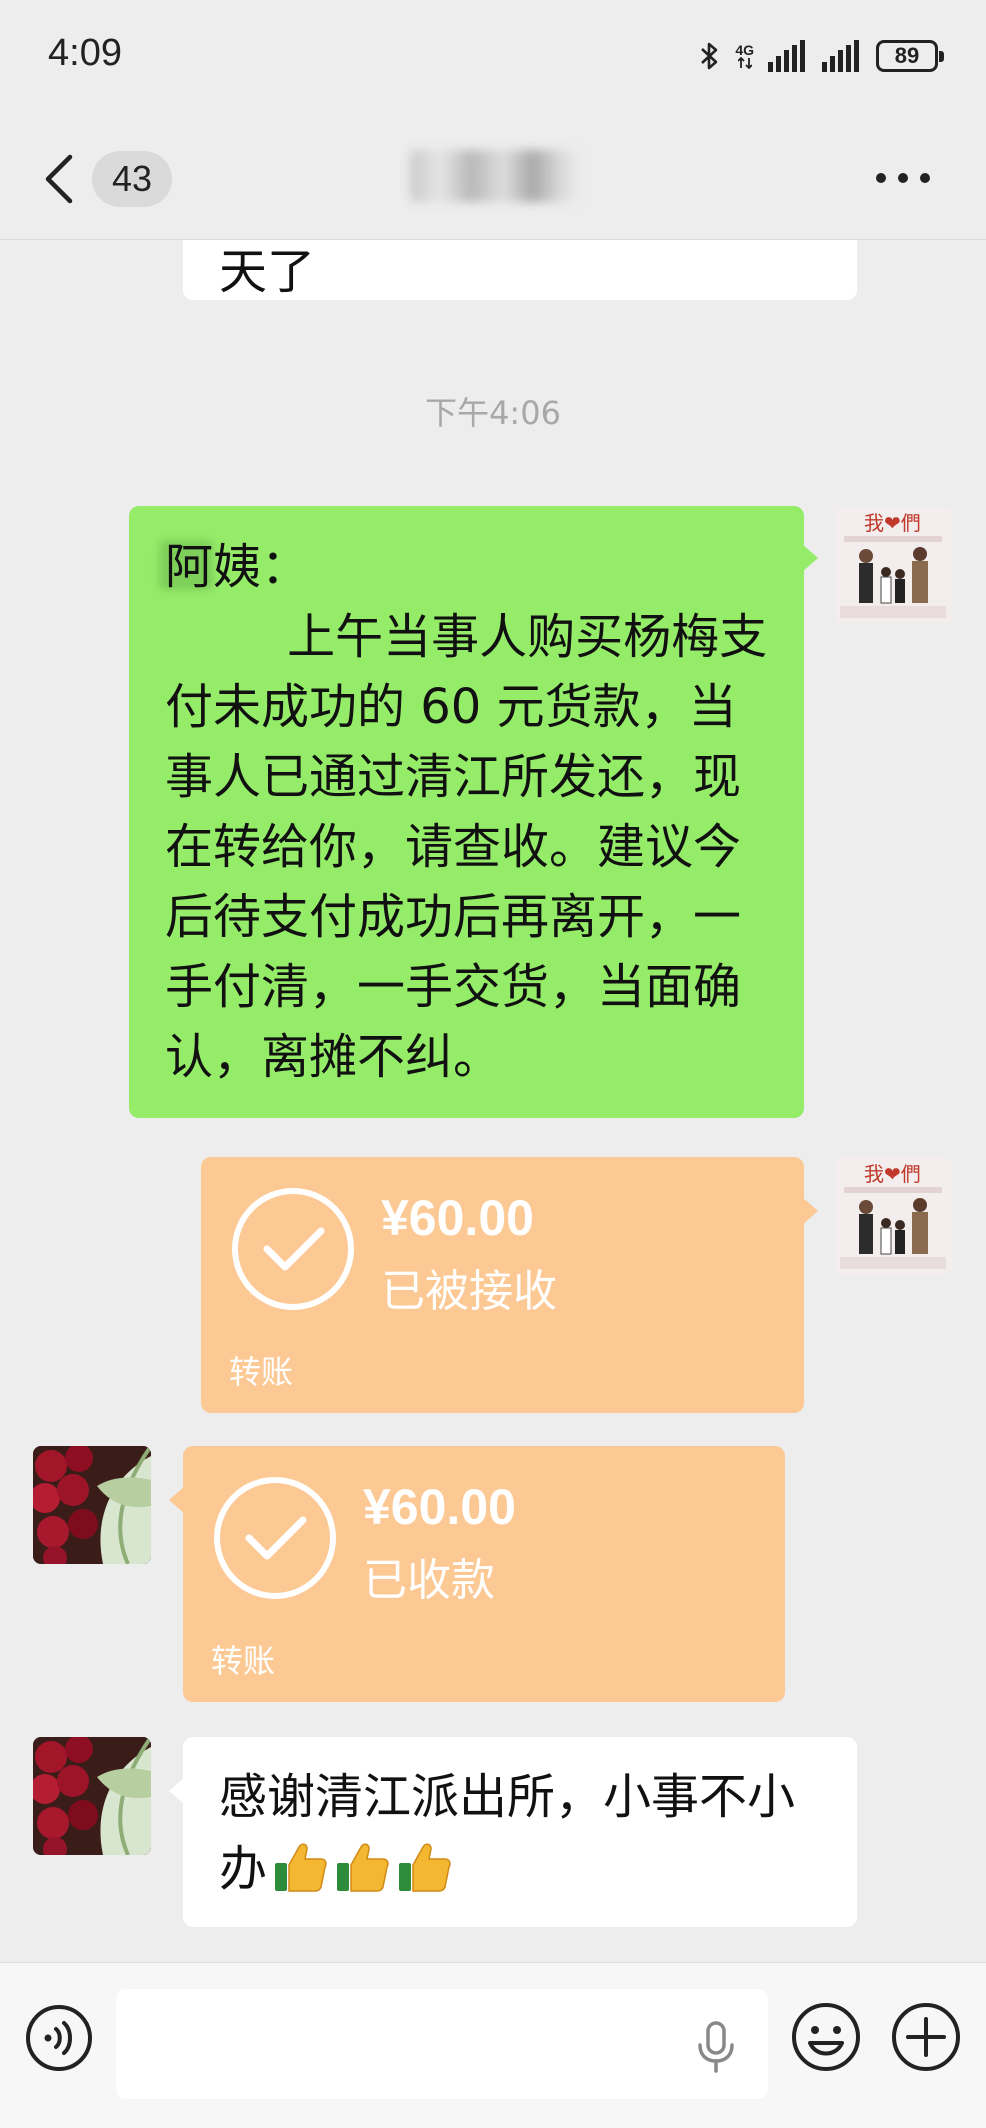  I want to click on status-bar: 4:09 4G 89, so click(493, 55).